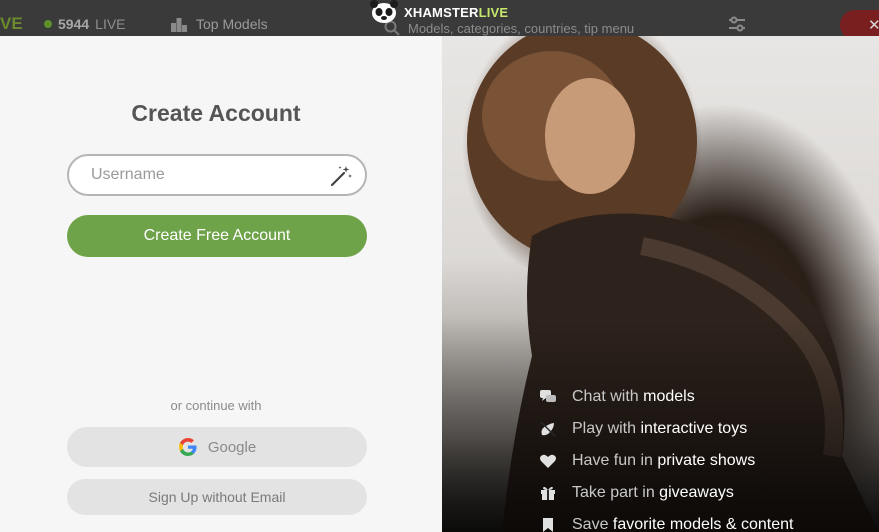 This screenshot has height=532, width=879. I want to click on live-counter: 5944 LIVE, so click(85, 24).